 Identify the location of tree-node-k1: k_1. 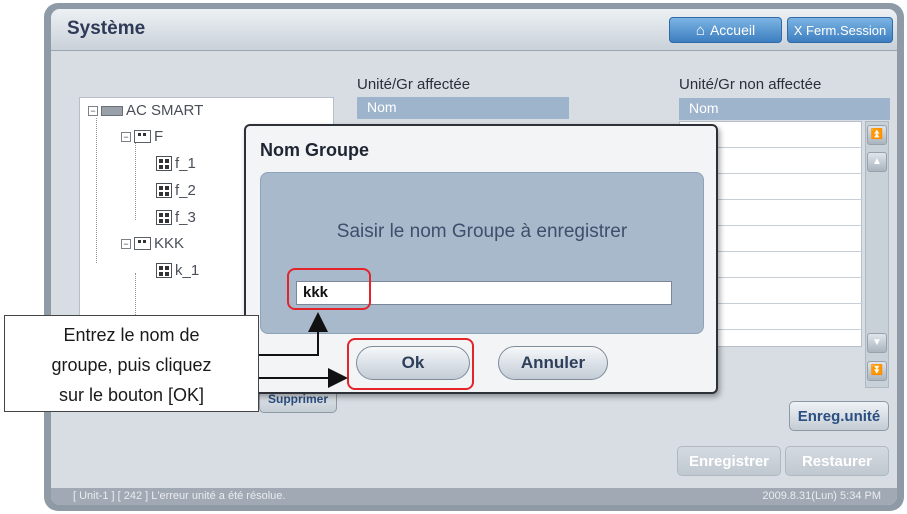
(177, 270).